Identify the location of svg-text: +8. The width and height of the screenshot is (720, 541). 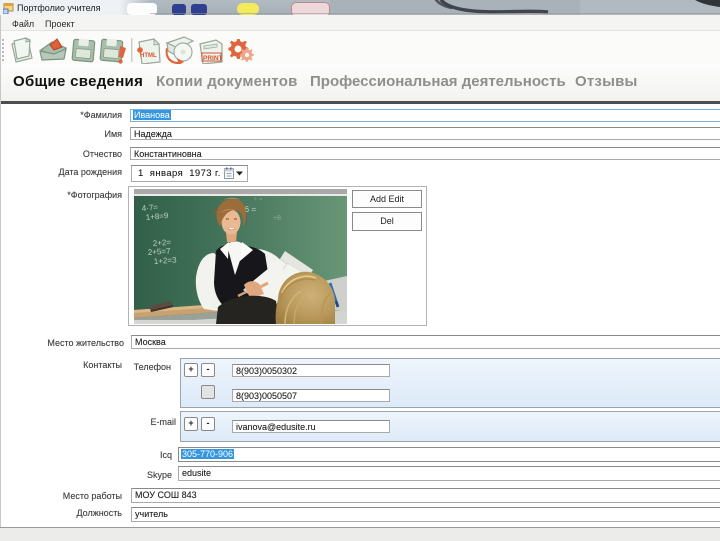
(277, 218).